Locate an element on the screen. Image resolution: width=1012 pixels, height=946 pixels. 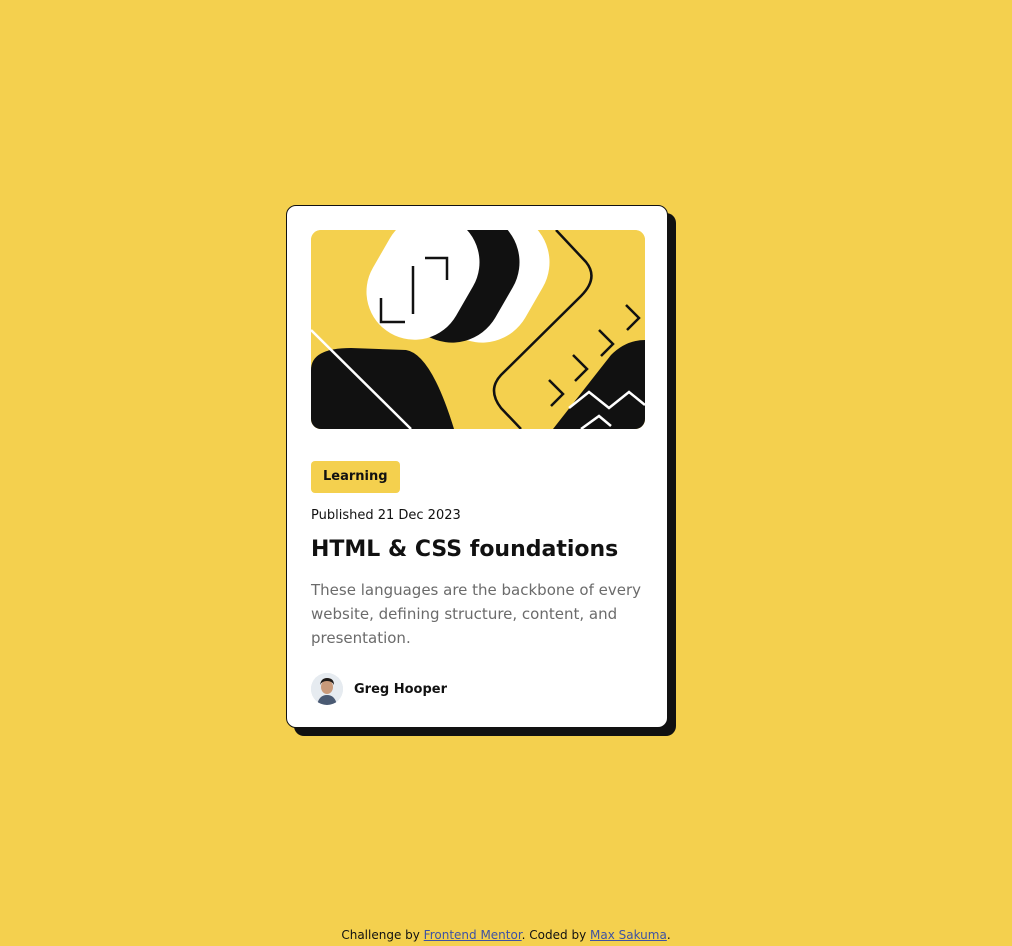
author-name: Greg Hooper is located at coordinates (401, 689).